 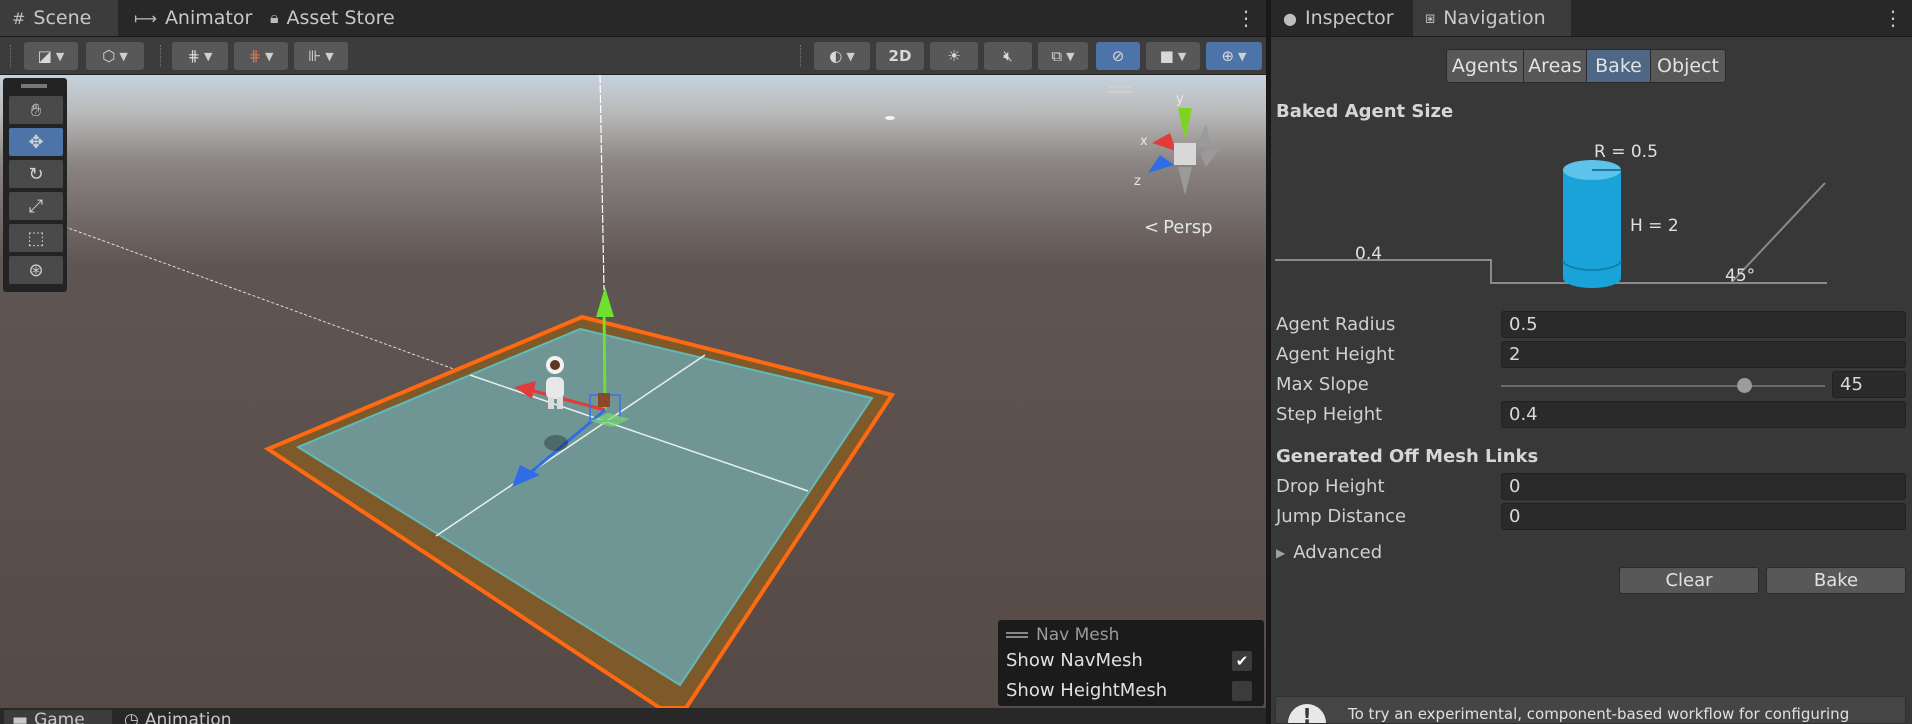 I want to click on rotate-icon: ↻, so click(x=36, y=174).